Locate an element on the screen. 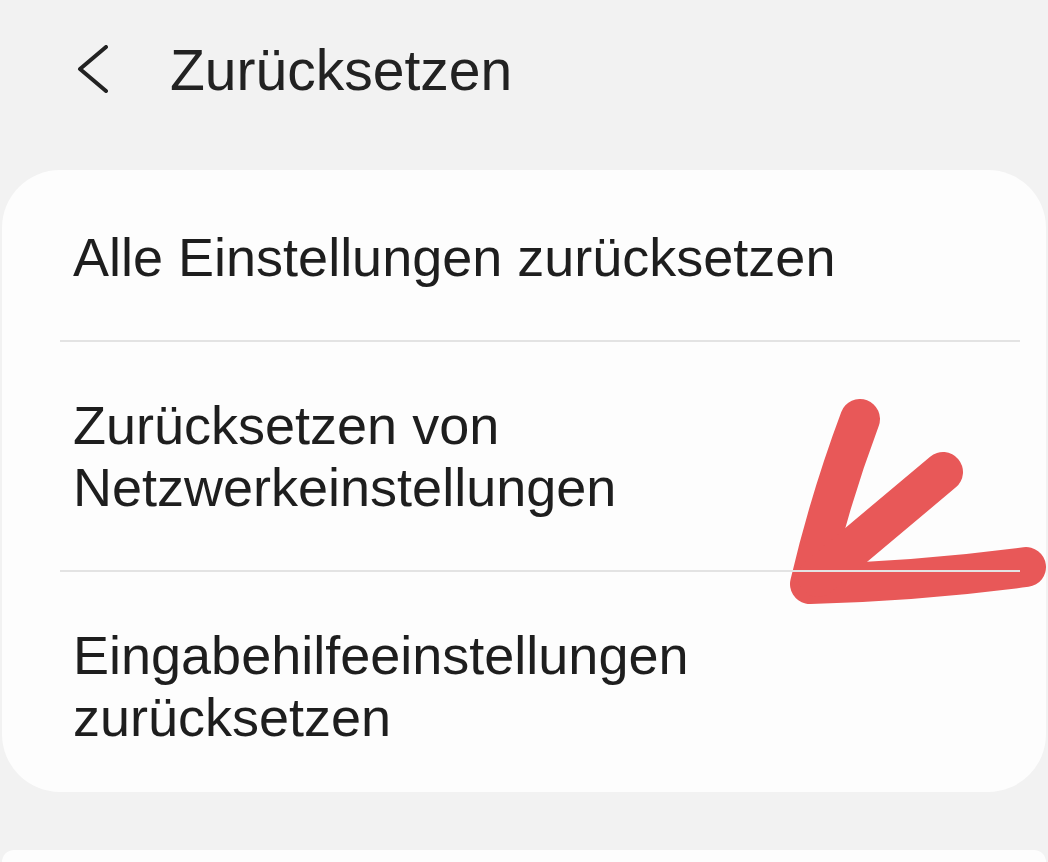 The height and width of the screenshot is (862, 1048). back-button is located at coordinates (93, 69).